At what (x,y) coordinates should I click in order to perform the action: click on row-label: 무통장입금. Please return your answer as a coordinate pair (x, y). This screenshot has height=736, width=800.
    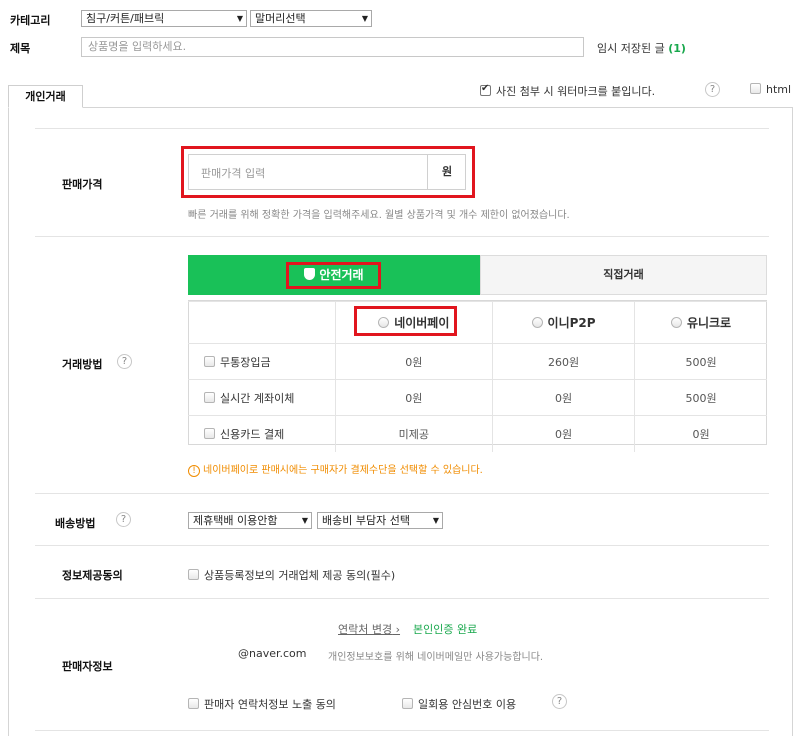
    Looking at the image, I should click on (261, 361).